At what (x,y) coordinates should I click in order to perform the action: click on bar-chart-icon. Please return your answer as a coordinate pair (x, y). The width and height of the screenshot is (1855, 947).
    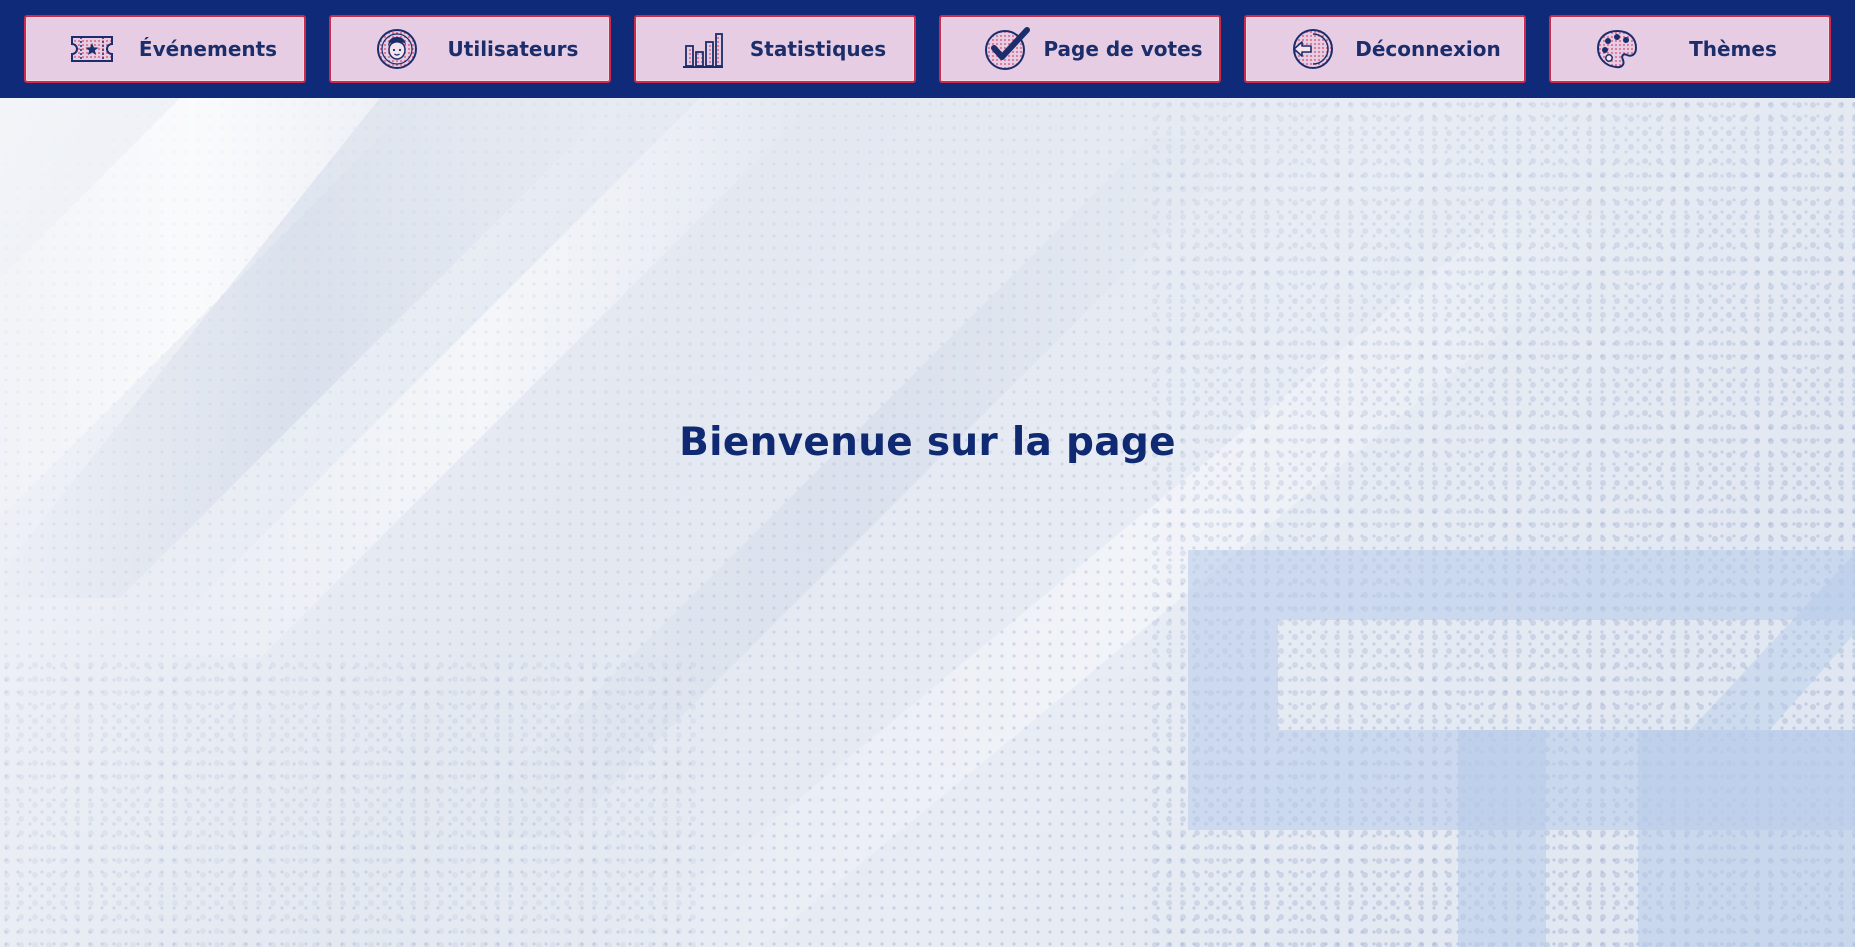
    Looking at the image, I should click on (702, 49).